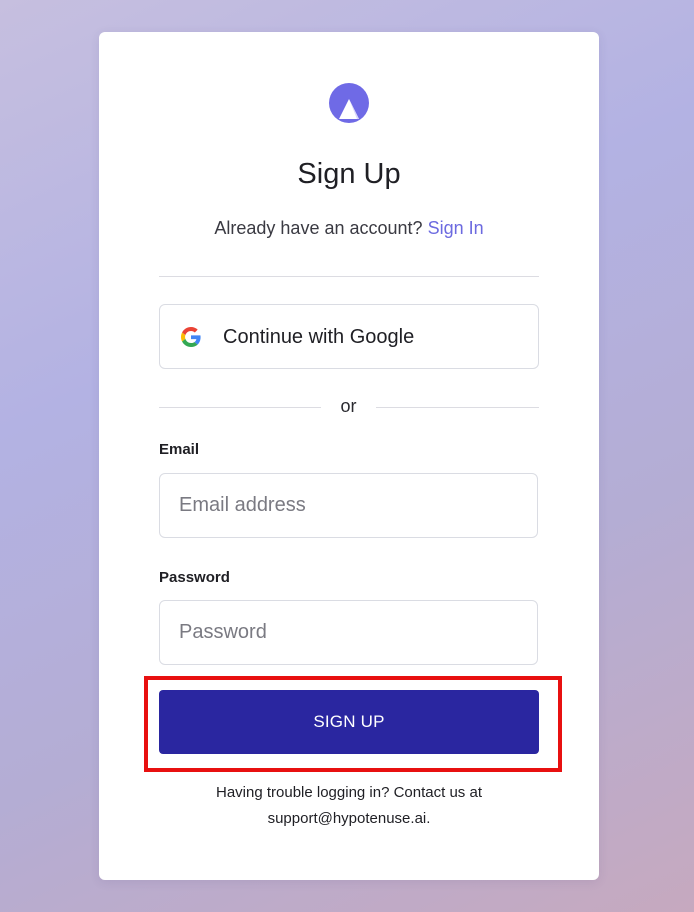  What do you see at coordinates (348, 792) in the screenshot?
I see `footer-line-1: Having trouble logging in? Contact us at` at bounding box center [348, 792].